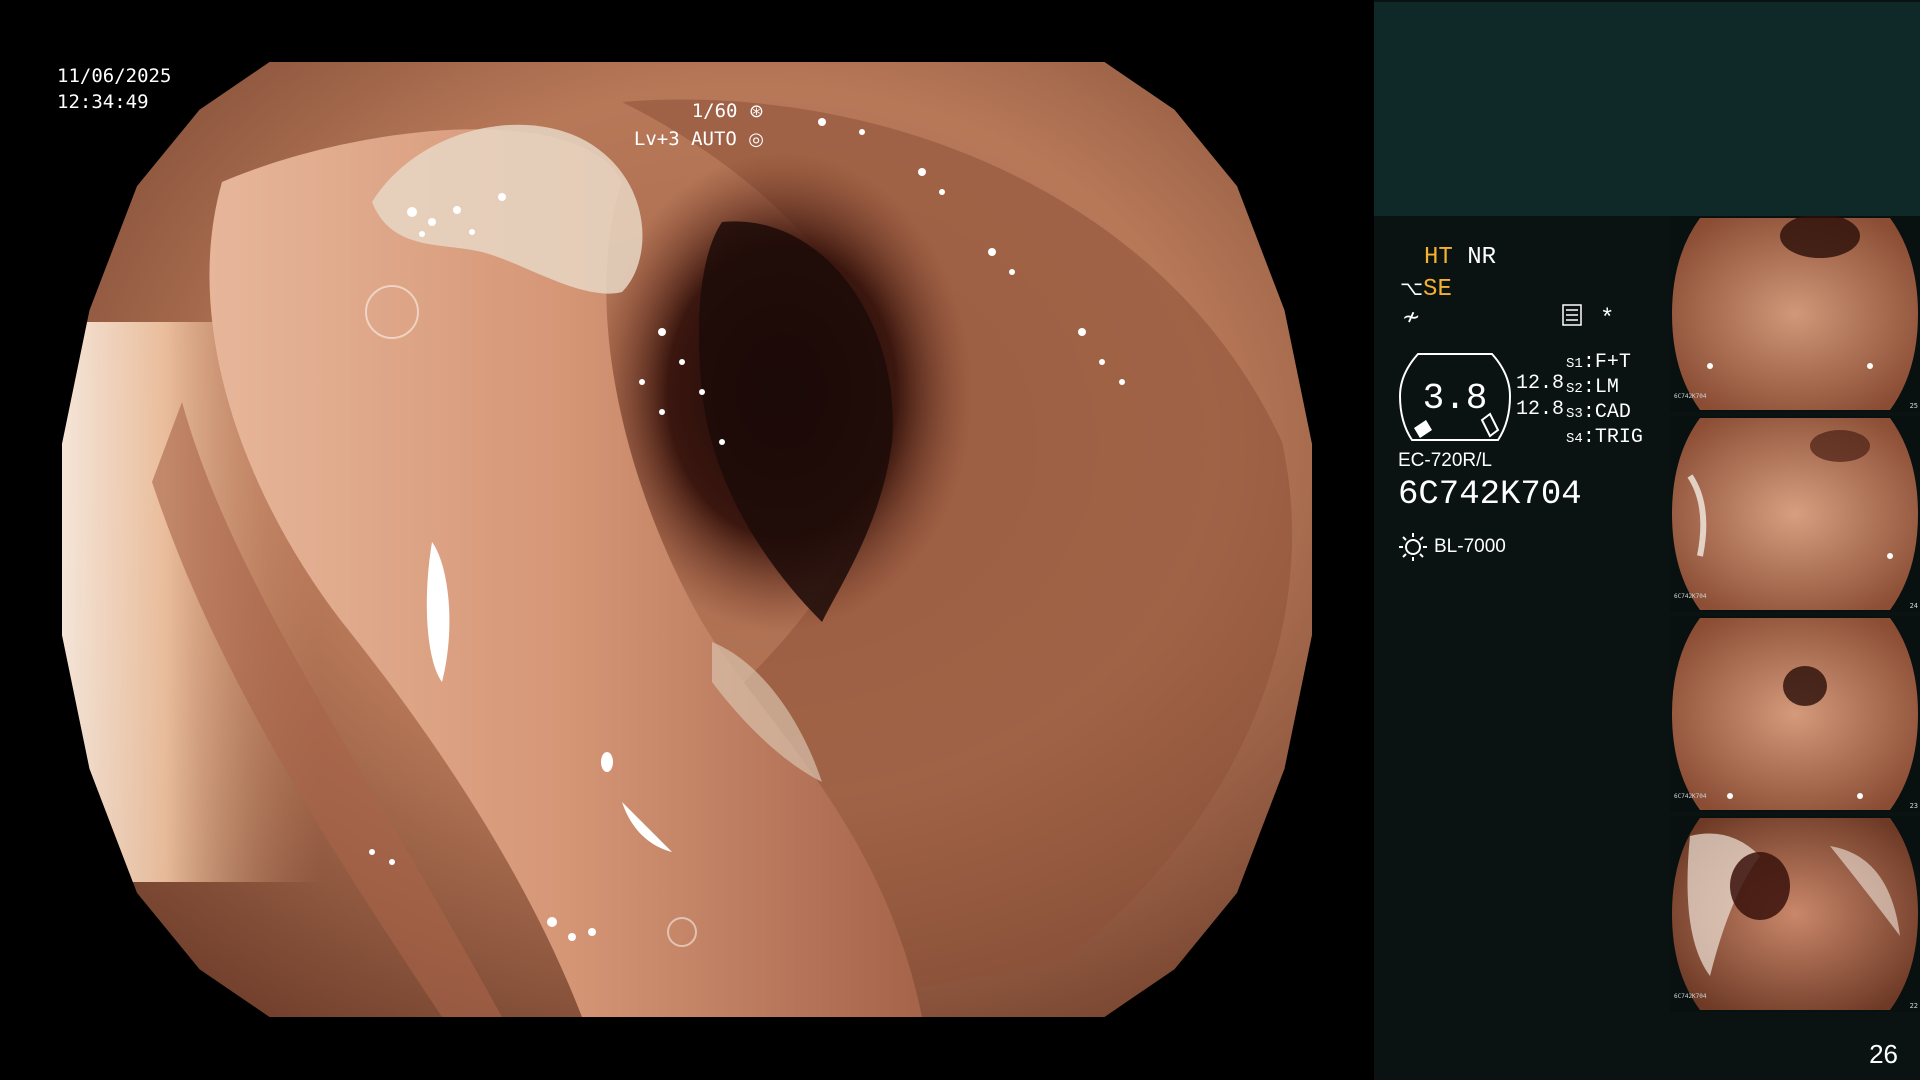  Describe the element at coordinates (1647, 109) in the screenshot. I see `panel-header-area` at that location.